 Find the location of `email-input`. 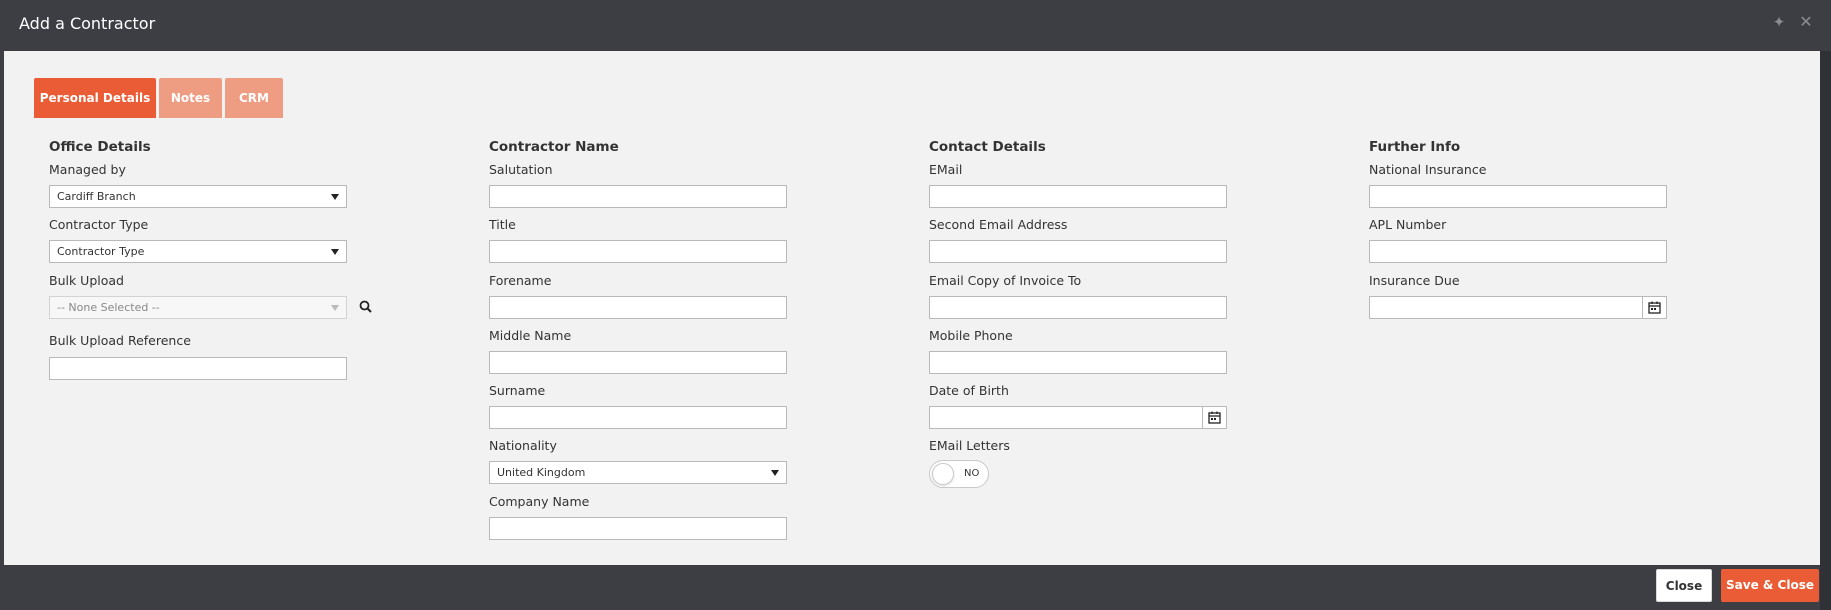

email-input is located at coordinates (1078, 196).